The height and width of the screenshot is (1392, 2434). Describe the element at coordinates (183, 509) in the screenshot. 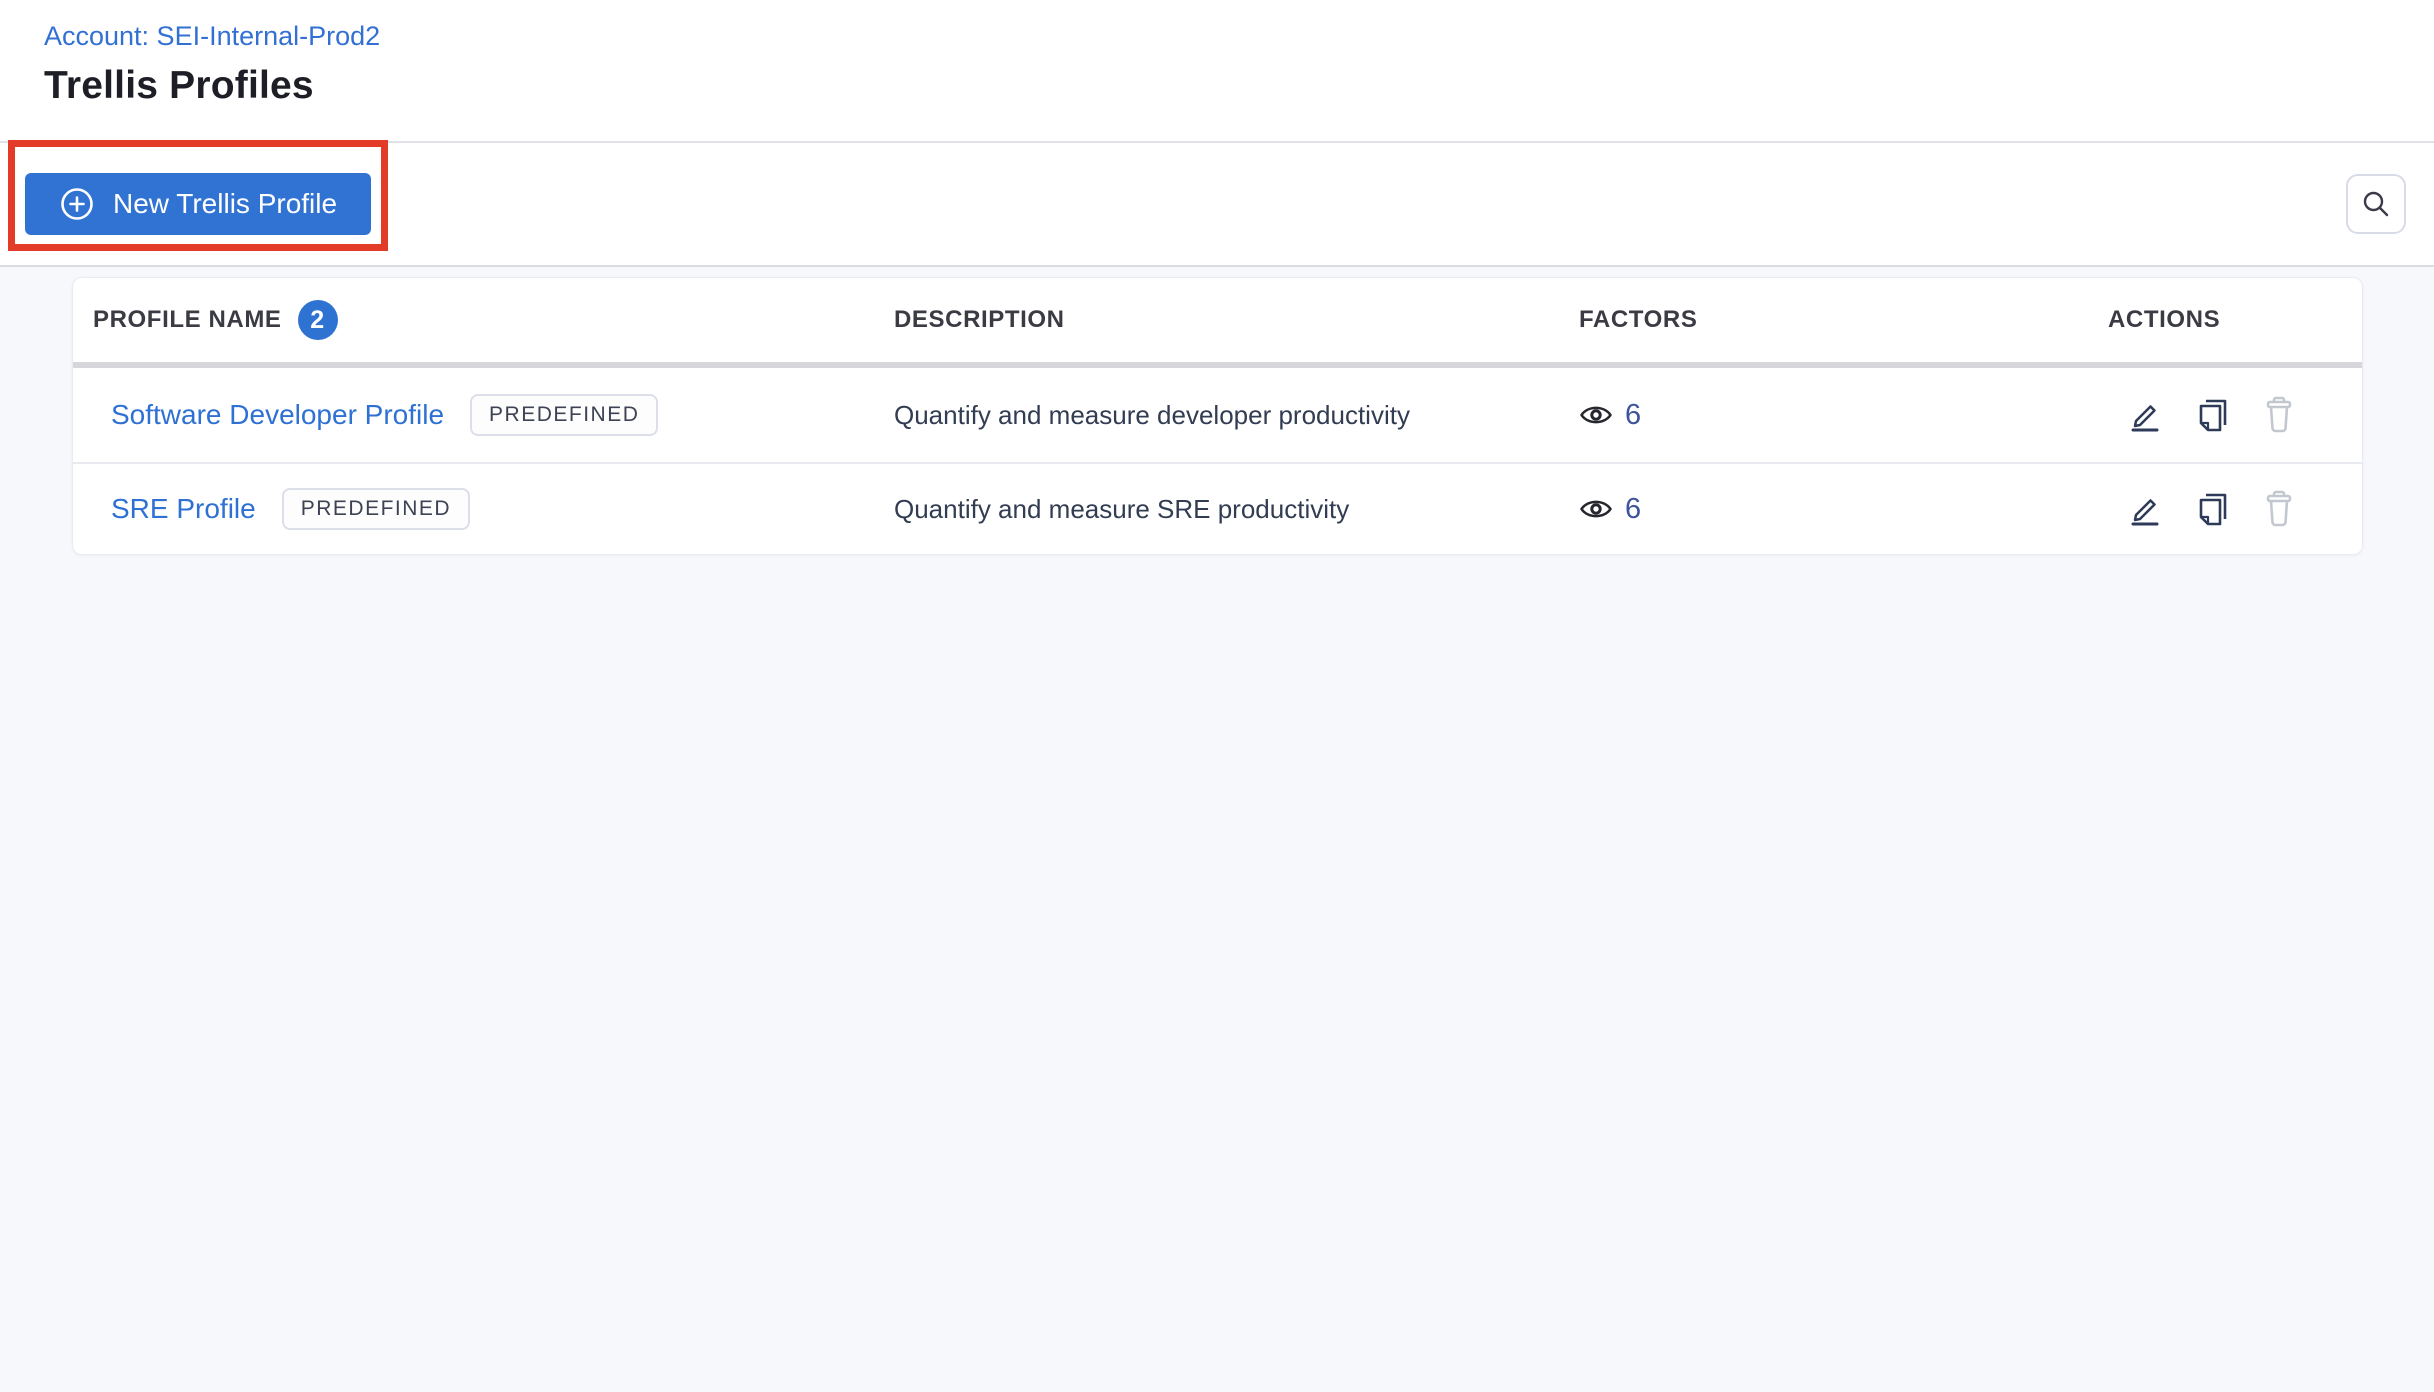

I see `profile-link: SRE Profile` at that location.